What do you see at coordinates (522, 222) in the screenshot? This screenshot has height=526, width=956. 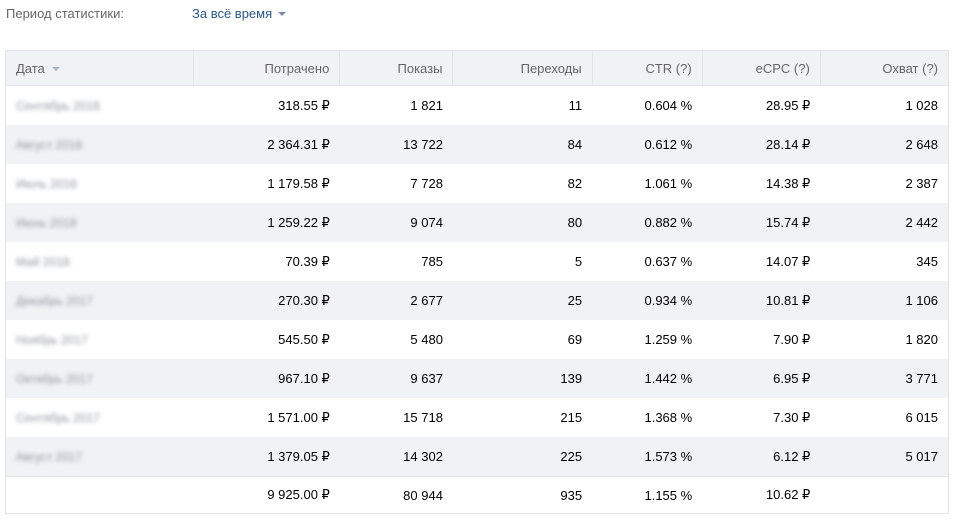 I see `row-clicks: 80` at bounding box center [522, 222].